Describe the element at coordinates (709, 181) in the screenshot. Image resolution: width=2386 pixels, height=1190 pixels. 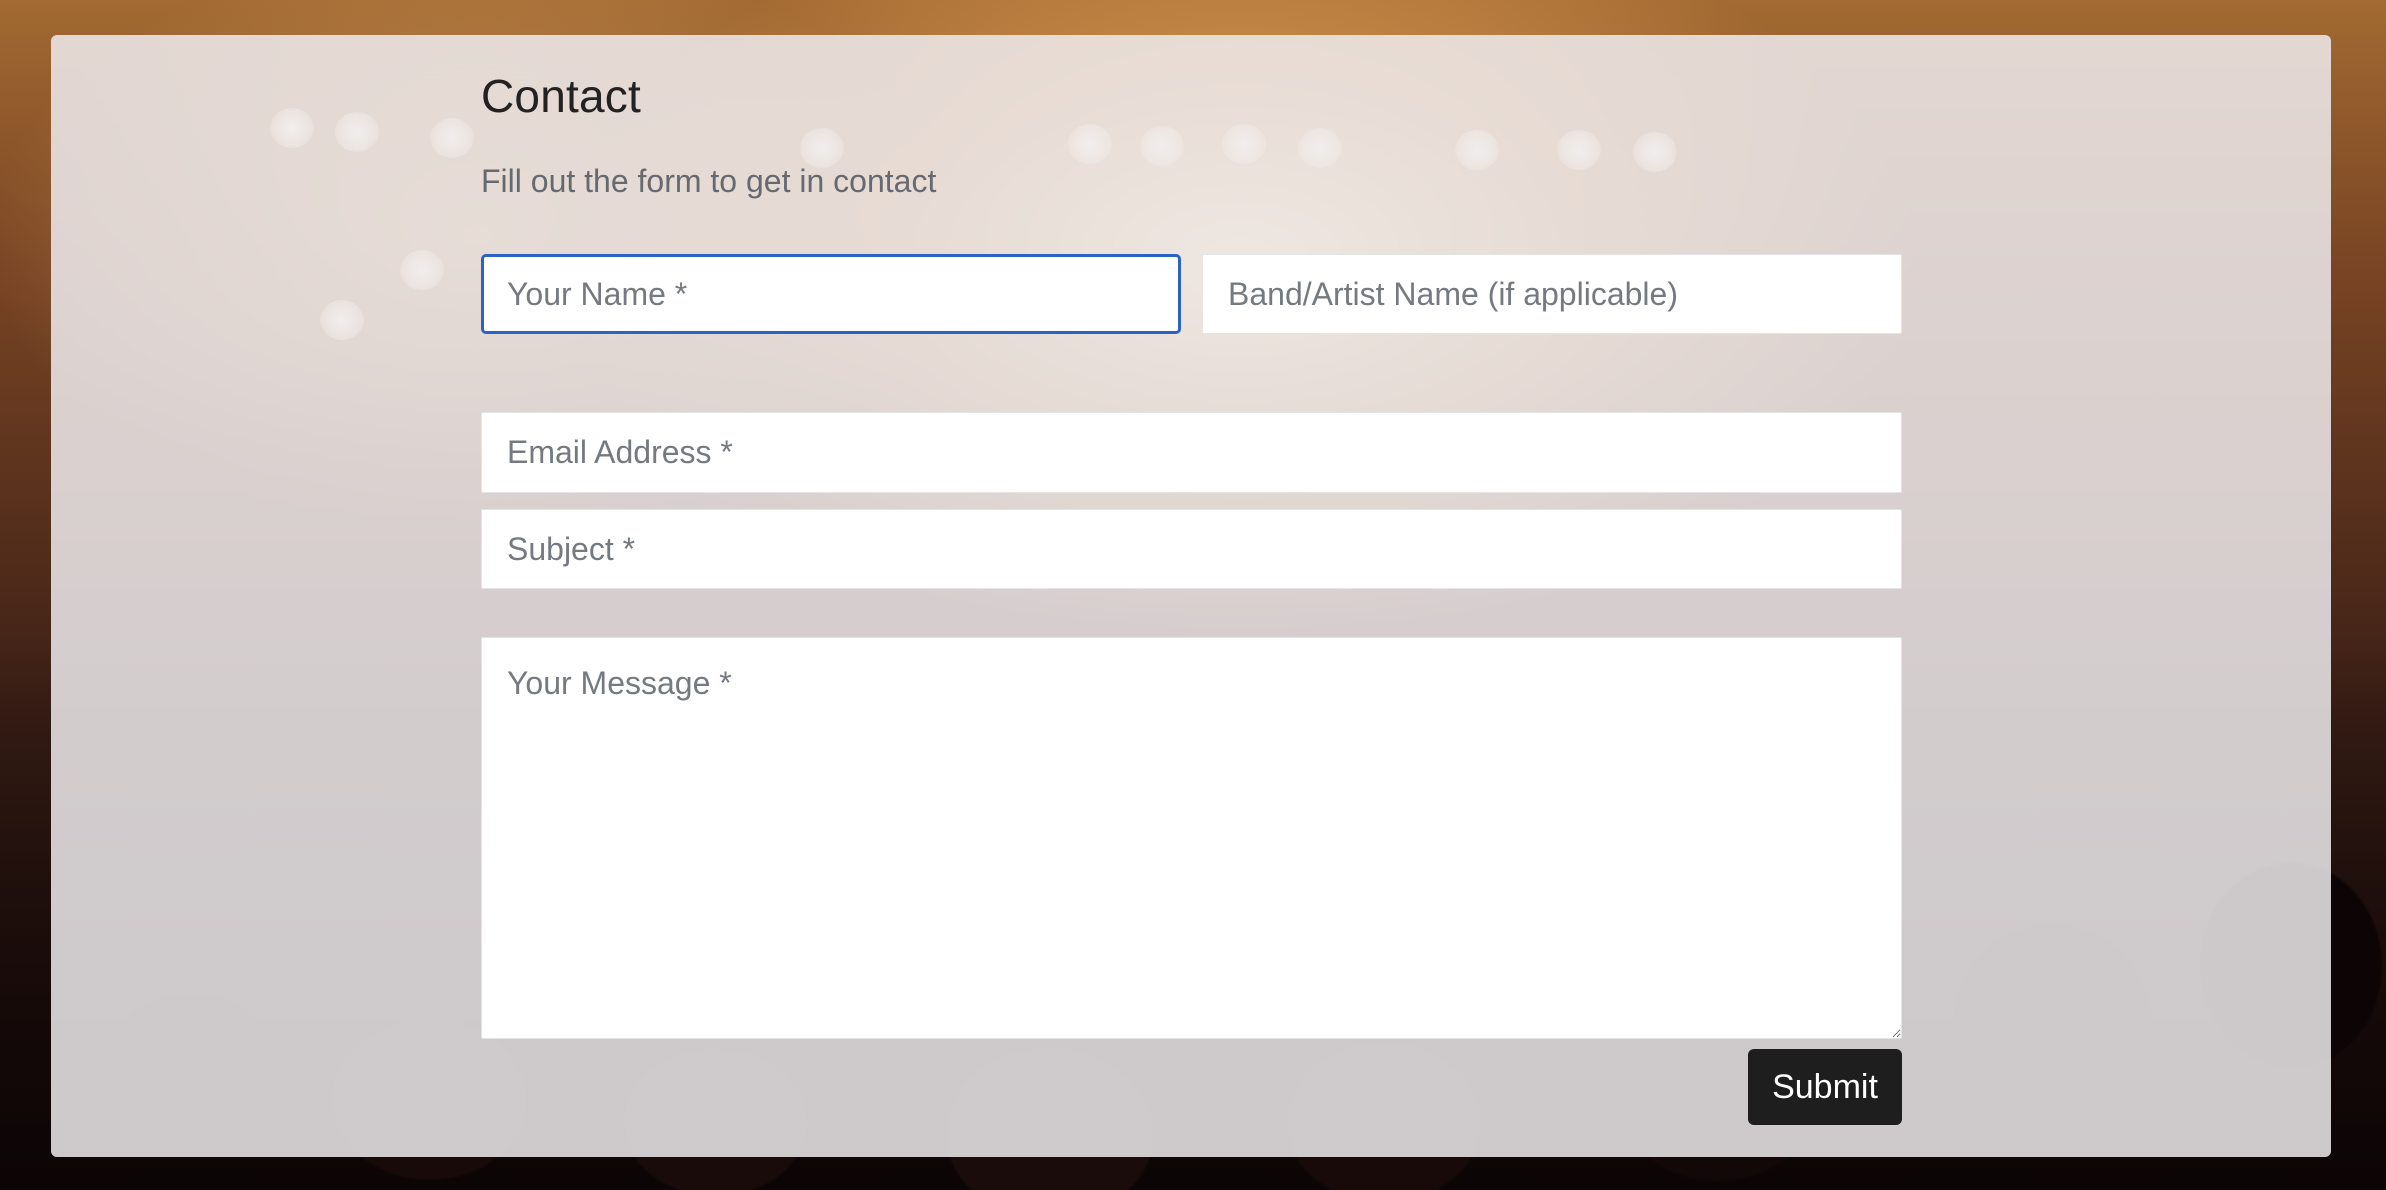
I see `page-subtitle: Fill out the form to get in contact` at that location.